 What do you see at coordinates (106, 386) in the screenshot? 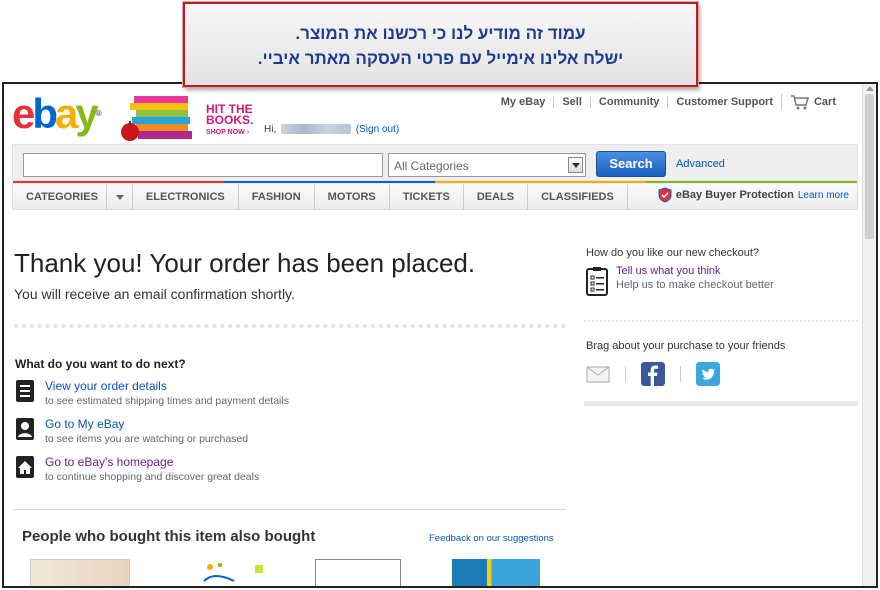
I see `view-order-link: View your order details` at bounding box center [106, 386].